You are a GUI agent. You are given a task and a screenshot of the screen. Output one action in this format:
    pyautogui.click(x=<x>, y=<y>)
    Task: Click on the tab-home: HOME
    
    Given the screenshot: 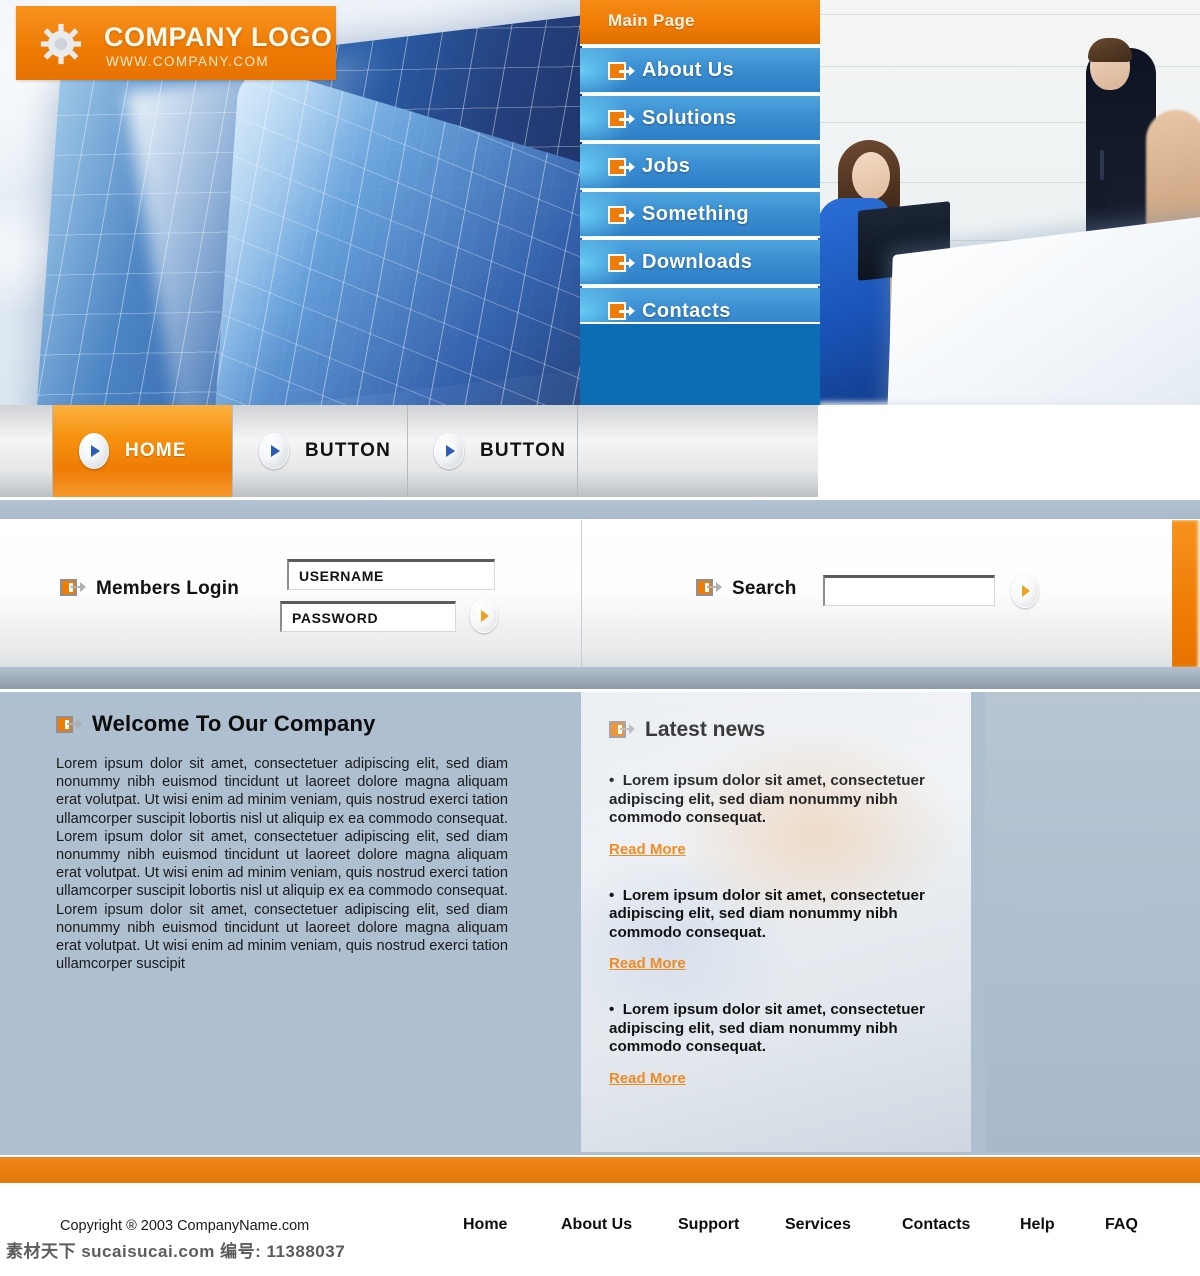 What is the action you would take?
    pyautogui.click(x=142, y=451)
    